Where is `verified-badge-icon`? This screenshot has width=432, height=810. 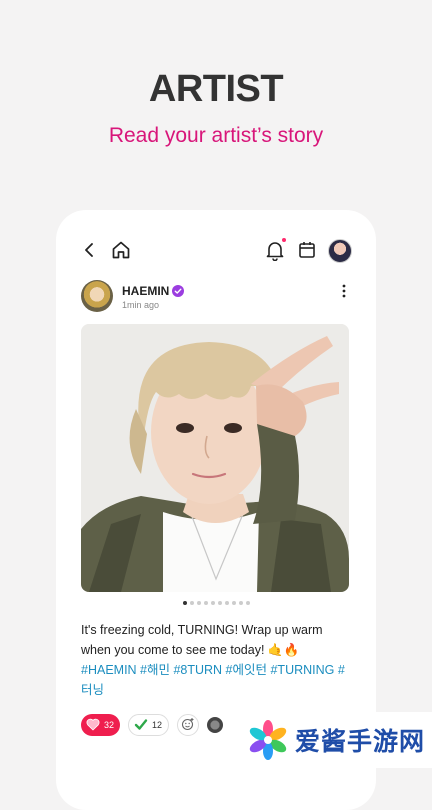
verified-badge-icon is located at coordinates (178, 290).